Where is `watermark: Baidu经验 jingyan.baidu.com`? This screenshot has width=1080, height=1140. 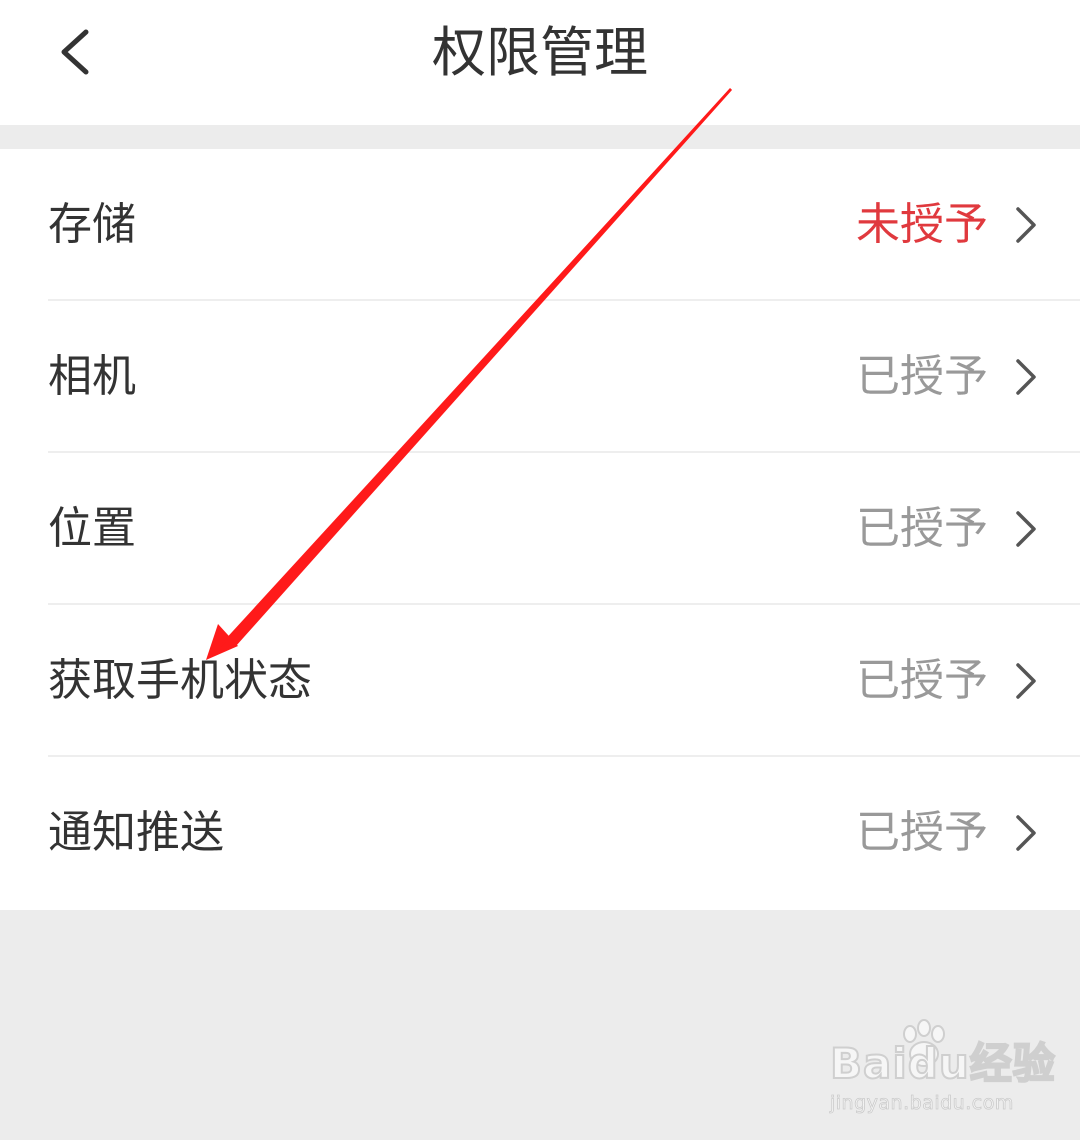
watermark: Baidu经验 jingyan.baidu.com is located at coordinates (949, 1069).